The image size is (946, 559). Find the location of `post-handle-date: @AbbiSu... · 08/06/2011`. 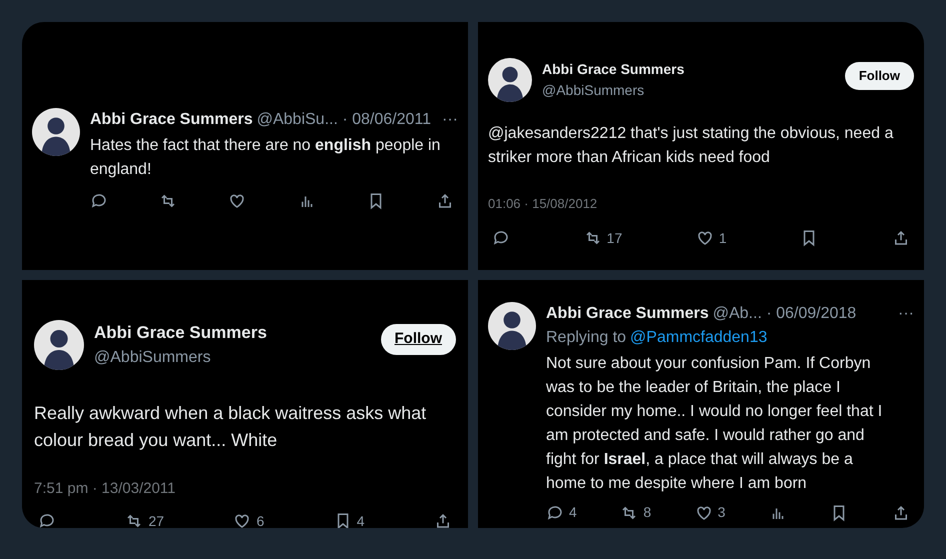

post-handle-date: @AbbiSu... · 08/06/2011 is located at coordinates (344, 120).